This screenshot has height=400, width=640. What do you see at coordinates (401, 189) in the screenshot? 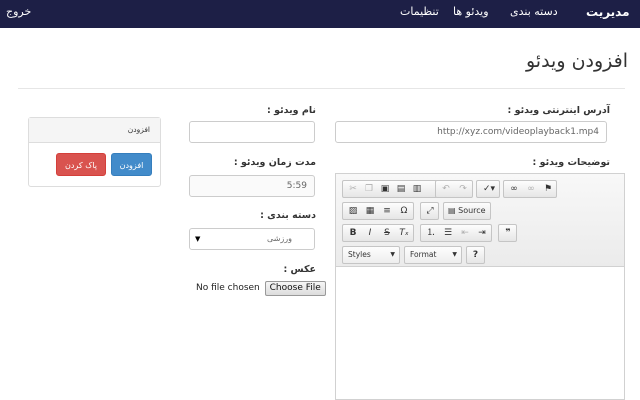
I see `paste-text-icon: ▤` at bounding box center [401, 189].